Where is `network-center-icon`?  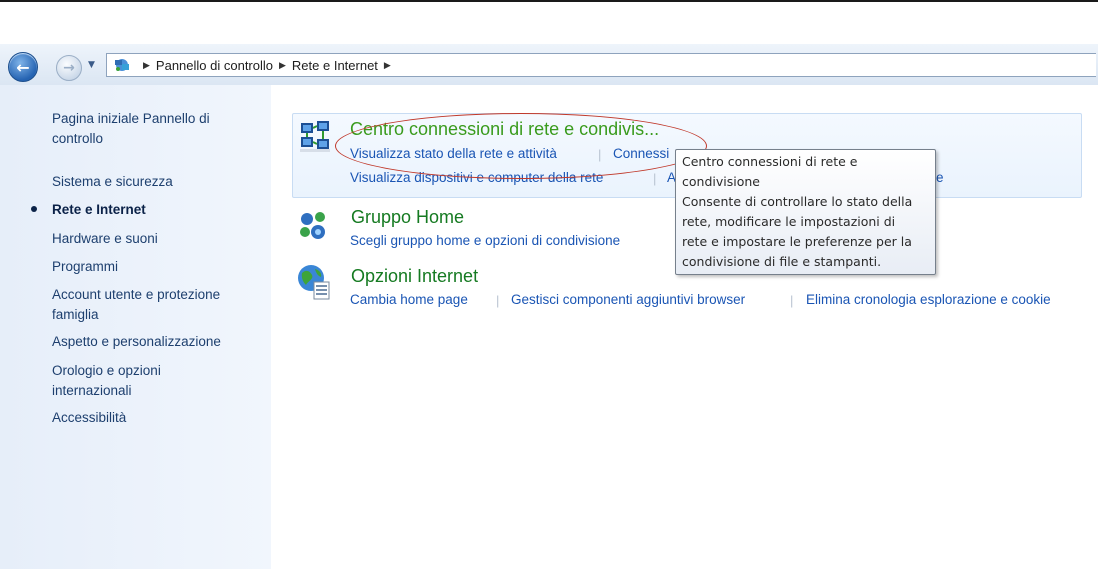 network-center-icon is located at coordinates (315, 136).